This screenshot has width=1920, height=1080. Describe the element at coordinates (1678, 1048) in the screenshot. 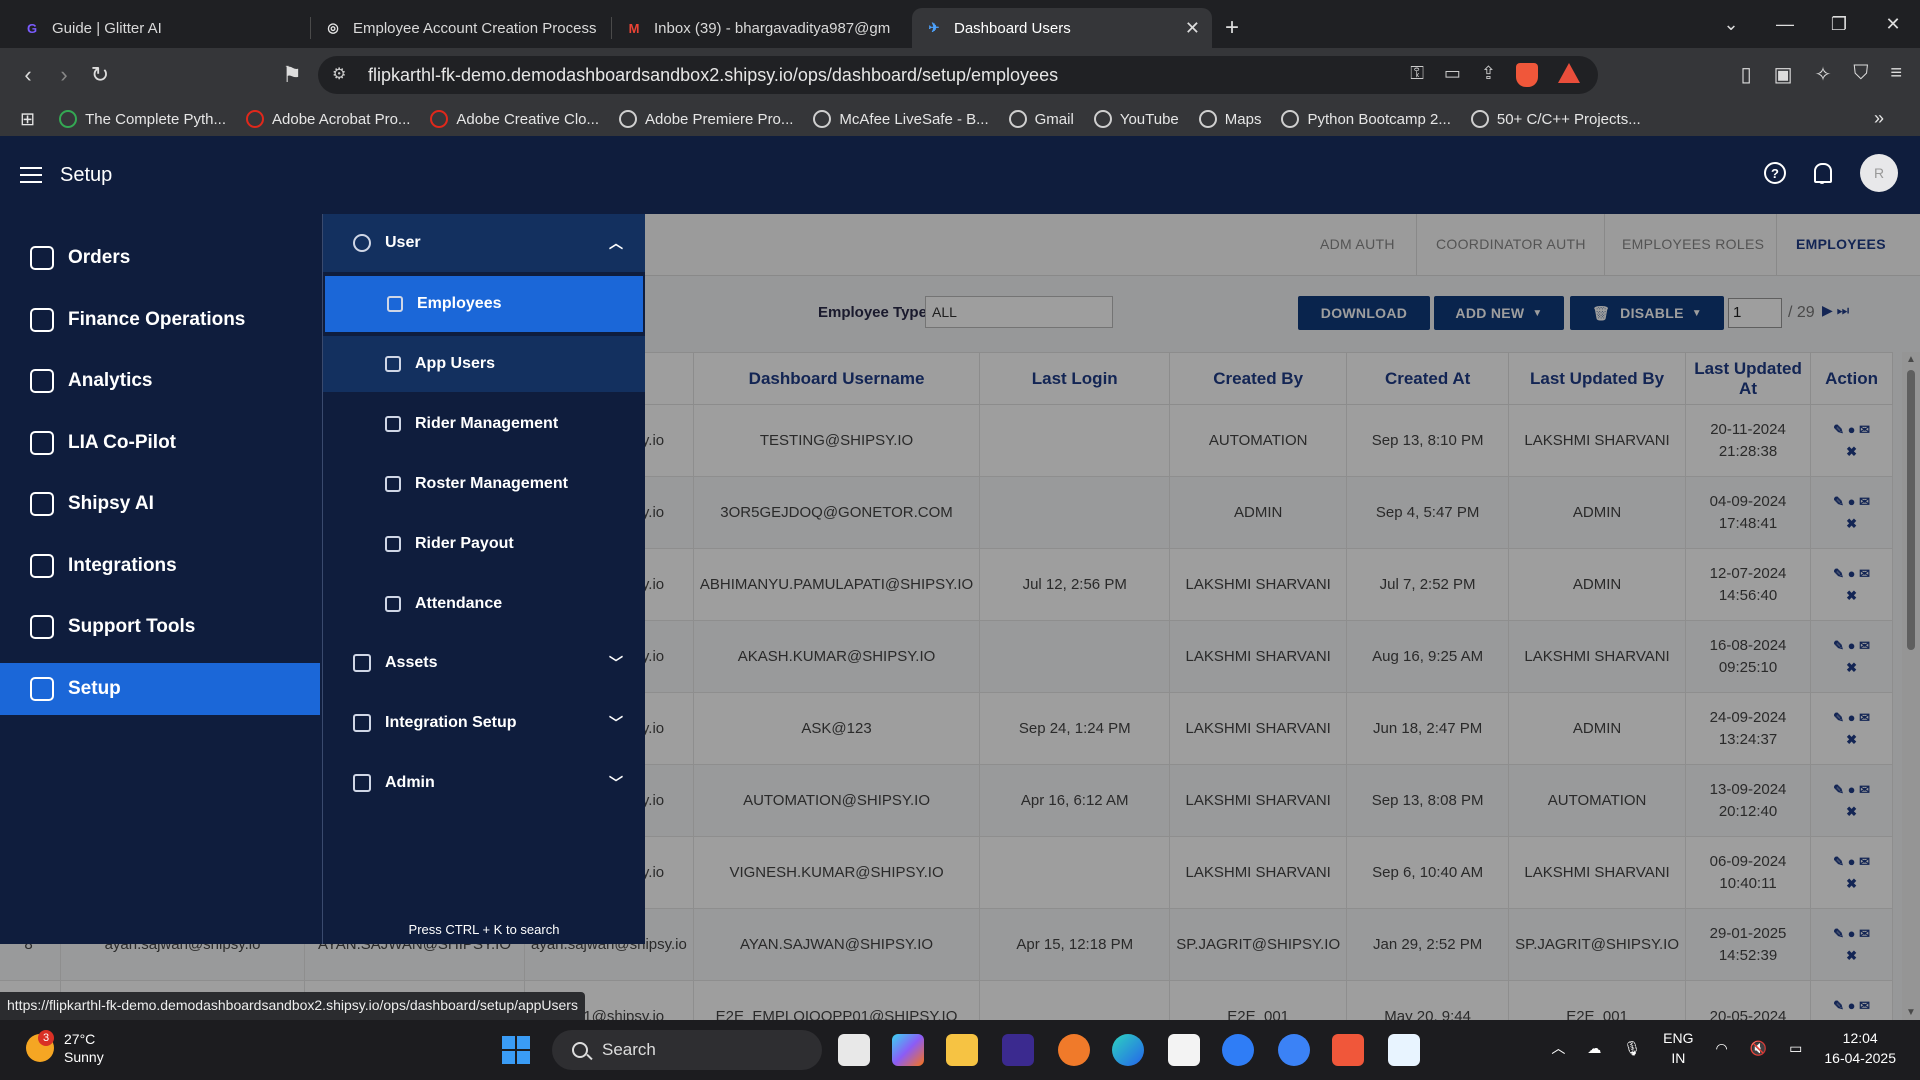

I see `language-indicator: ENG IN` at that location.